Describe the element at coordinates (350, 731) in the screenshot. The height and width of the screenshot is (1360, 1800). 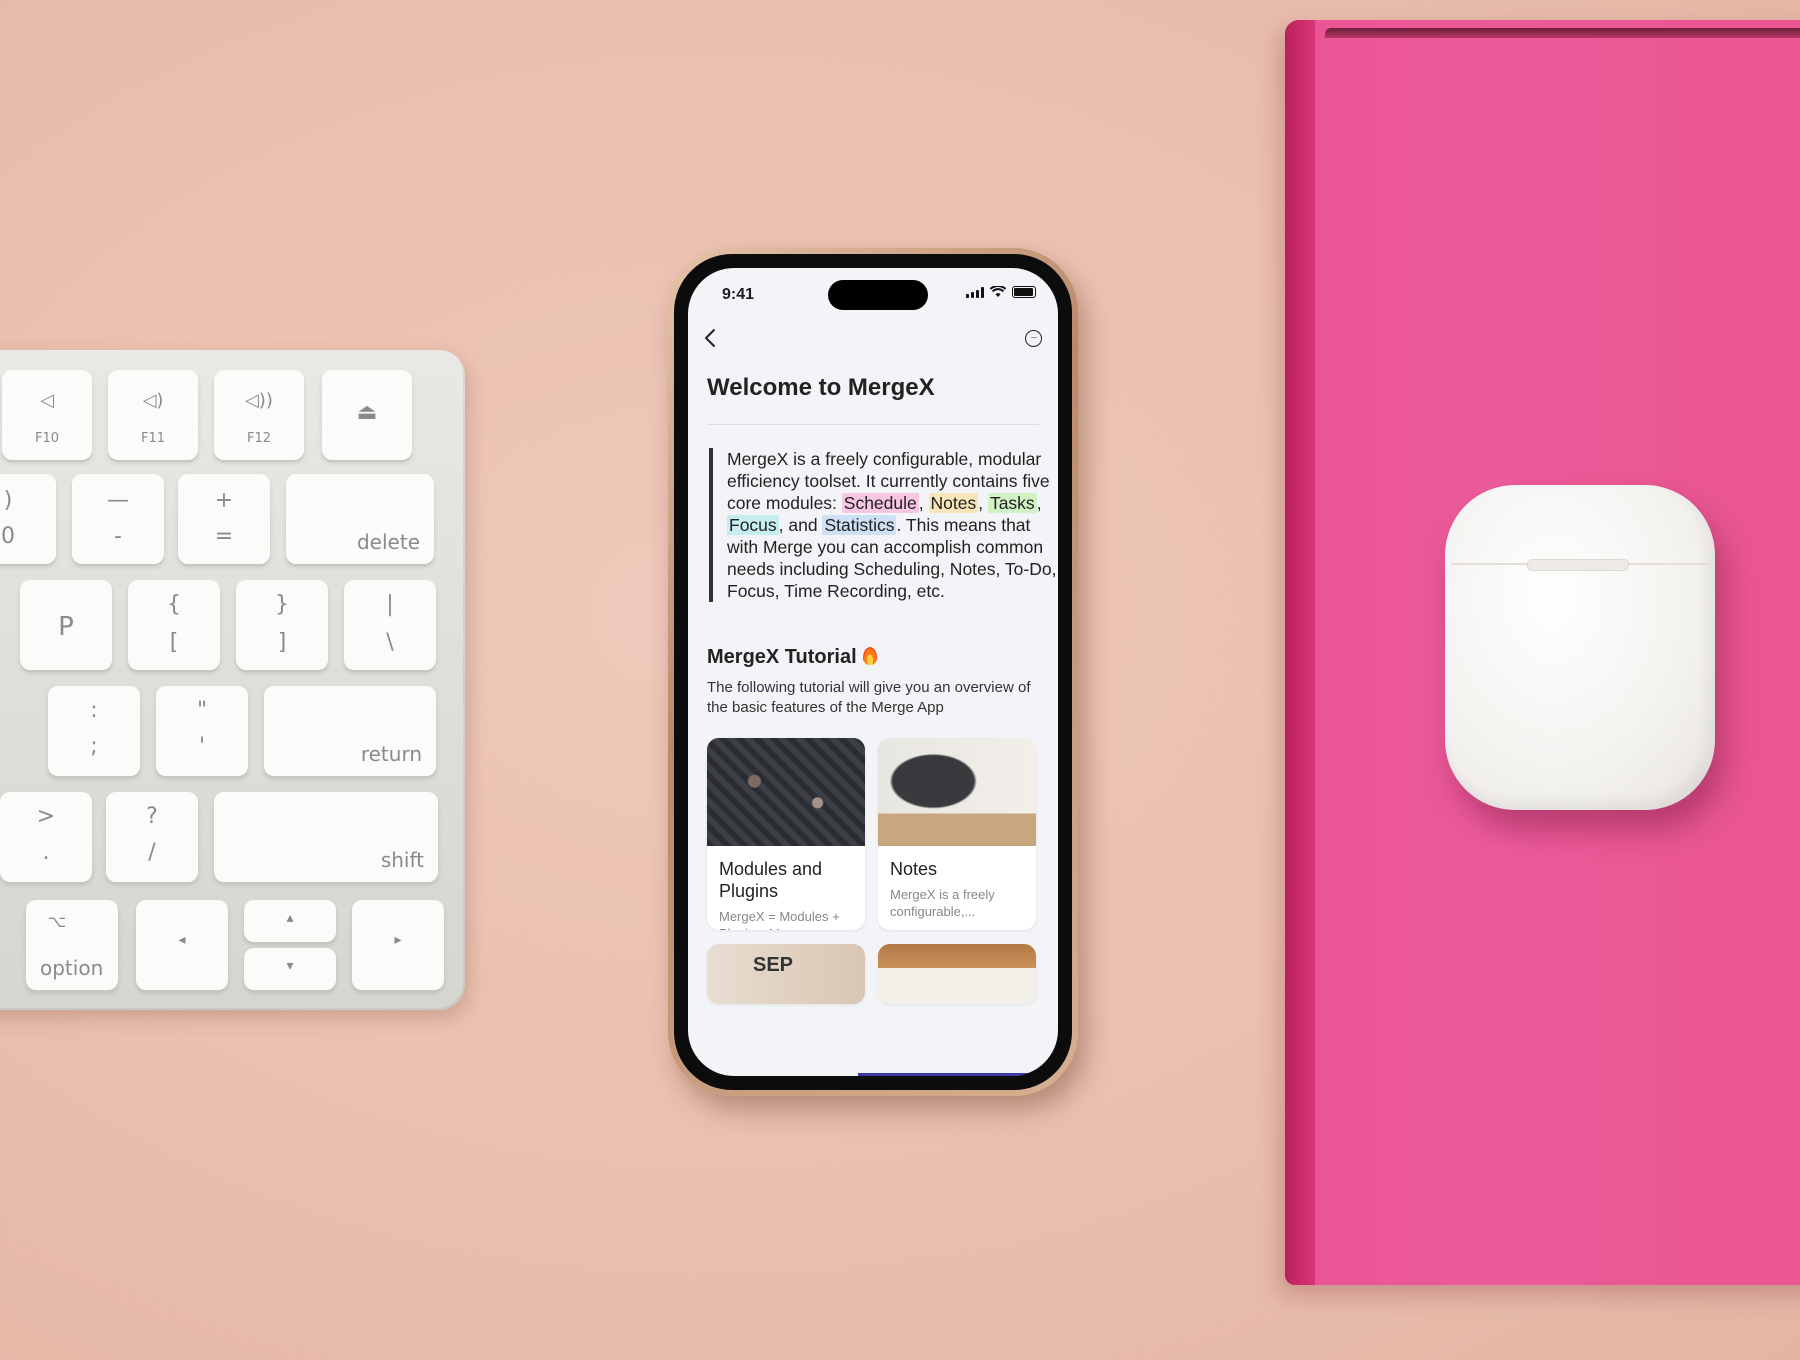
I see `key-return: return` at that location.